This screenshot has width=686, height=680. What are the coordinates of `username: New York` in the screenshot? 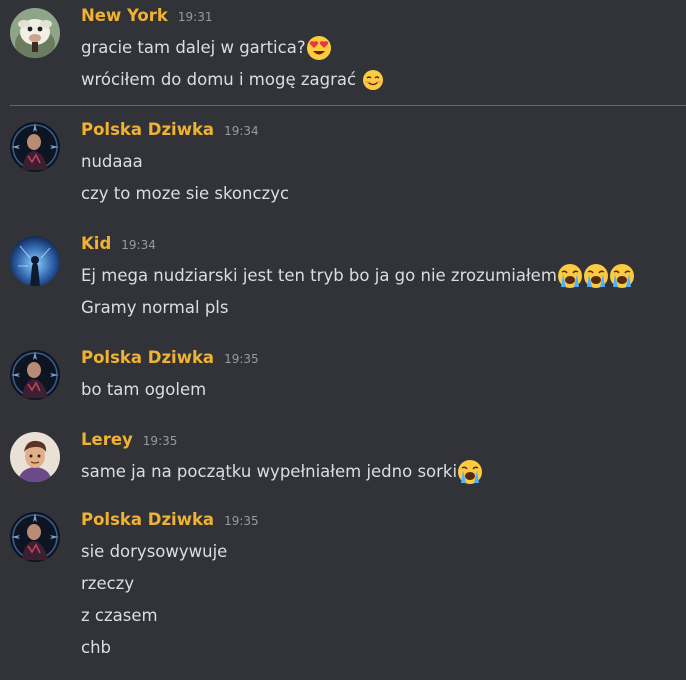 It's located at (124, 15).